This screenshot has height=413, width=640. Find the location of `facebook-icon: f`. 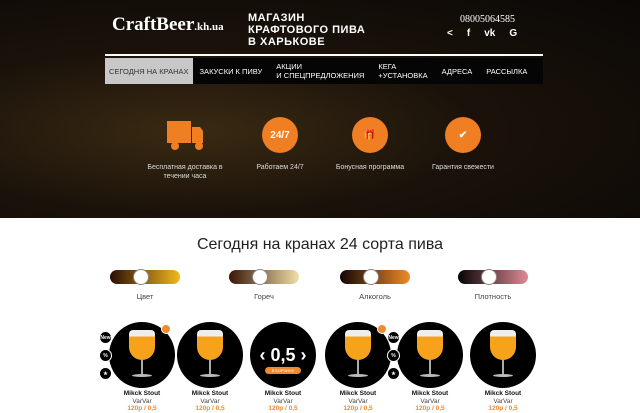

facebook-icon: f is located at coordinates (468, 33).